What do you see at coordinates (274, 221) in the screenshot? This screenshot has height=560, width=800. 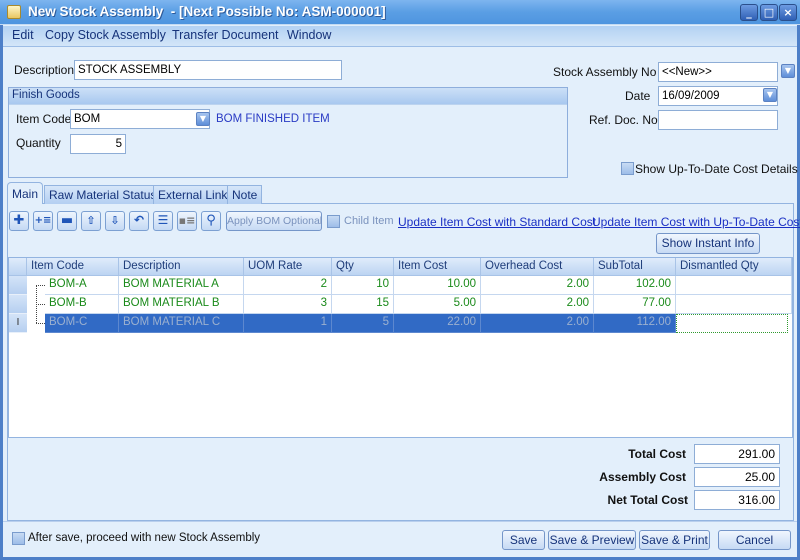 I see `apply-bom-optional-button: Apply BOM Optional` at bounding box center [274, 221].